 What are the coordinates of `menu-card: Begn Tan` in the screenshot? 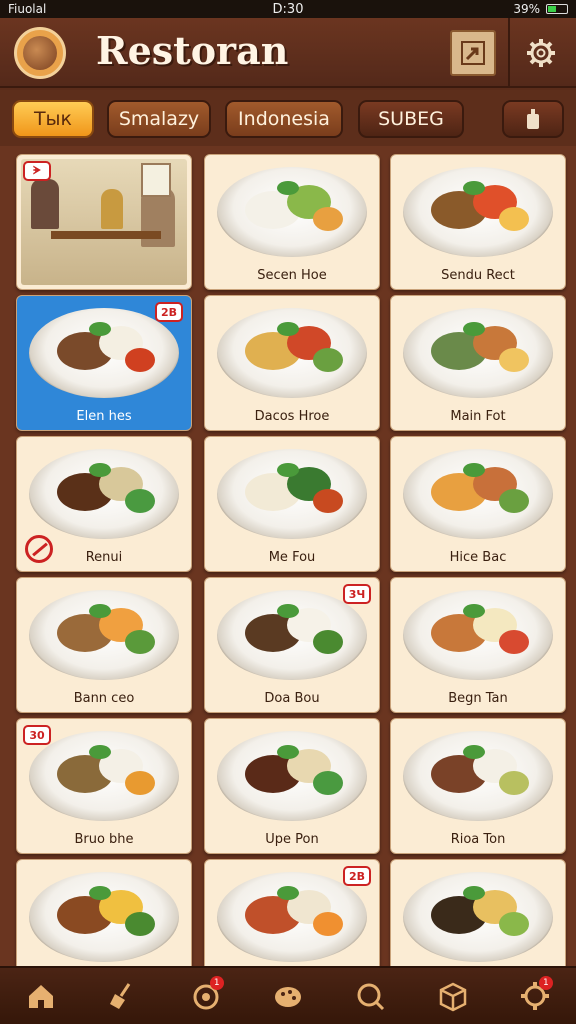 It's located at (478, 645).